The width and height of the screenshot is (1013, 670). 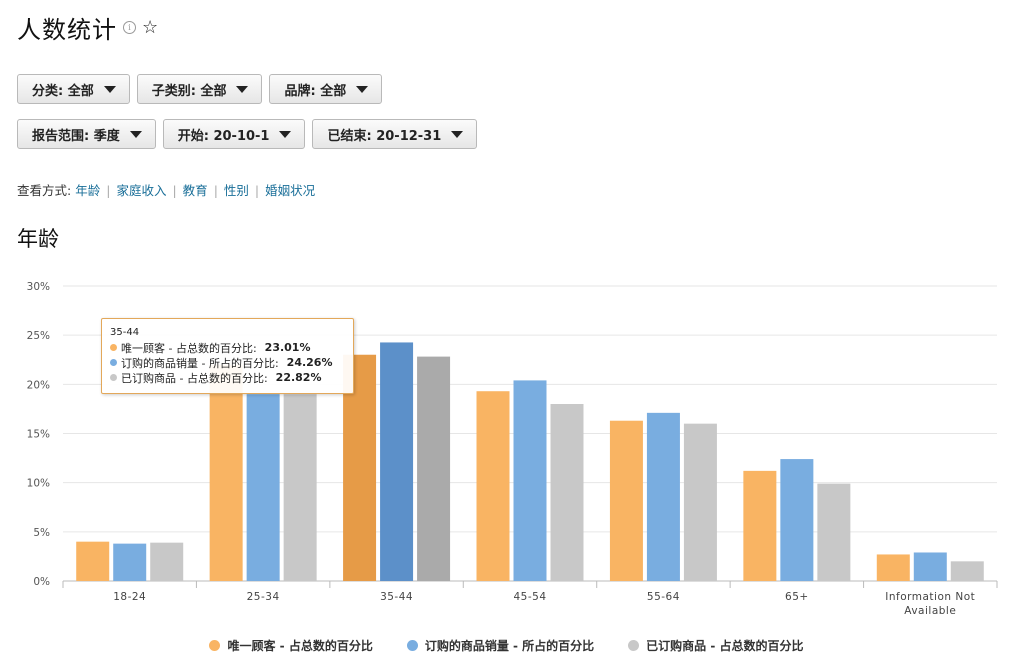 I want to click on star-icon: ☆, so click(x=150, y=27).